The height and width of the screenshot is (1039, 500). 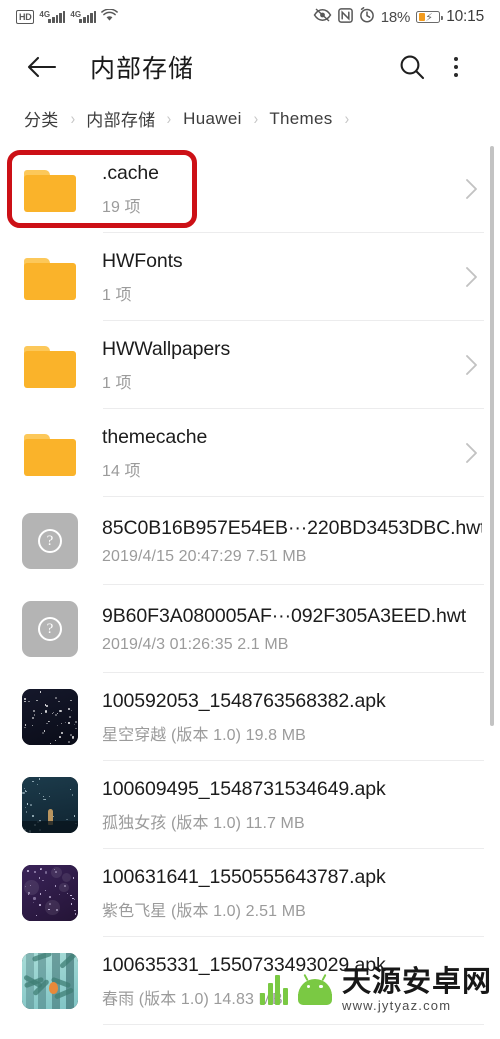 I want to click on status-bar-right: 18% ⚡ 10:15, so click(x=398, y=17).